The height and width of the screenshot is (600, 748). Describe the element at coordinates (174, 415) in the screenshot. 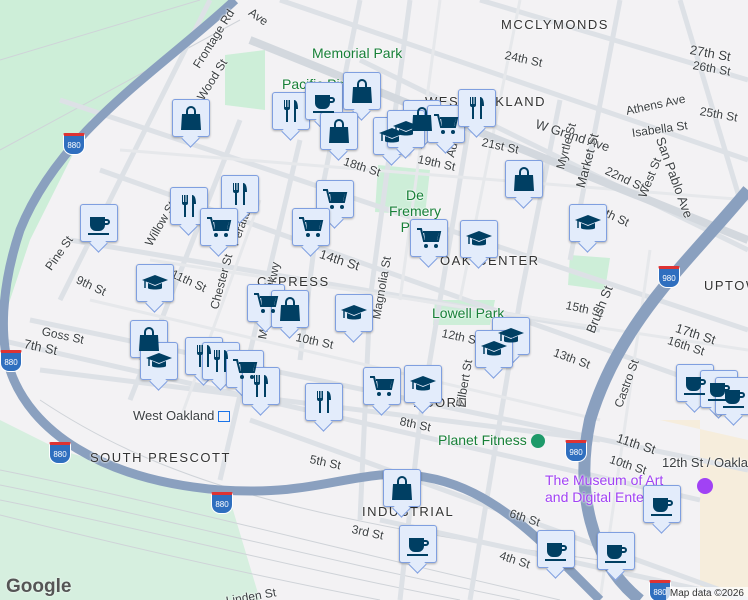

I see `transit-label: West Oakland` at that location.